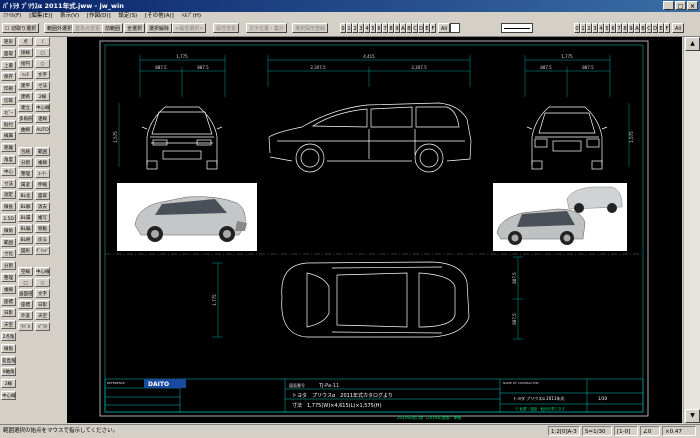 The height and width of the screenshot is (438, 700). What do you see at coordinates (25, 206) in the screenshot?
I see `tool-button: BL解` at bounding box center [25, 206].